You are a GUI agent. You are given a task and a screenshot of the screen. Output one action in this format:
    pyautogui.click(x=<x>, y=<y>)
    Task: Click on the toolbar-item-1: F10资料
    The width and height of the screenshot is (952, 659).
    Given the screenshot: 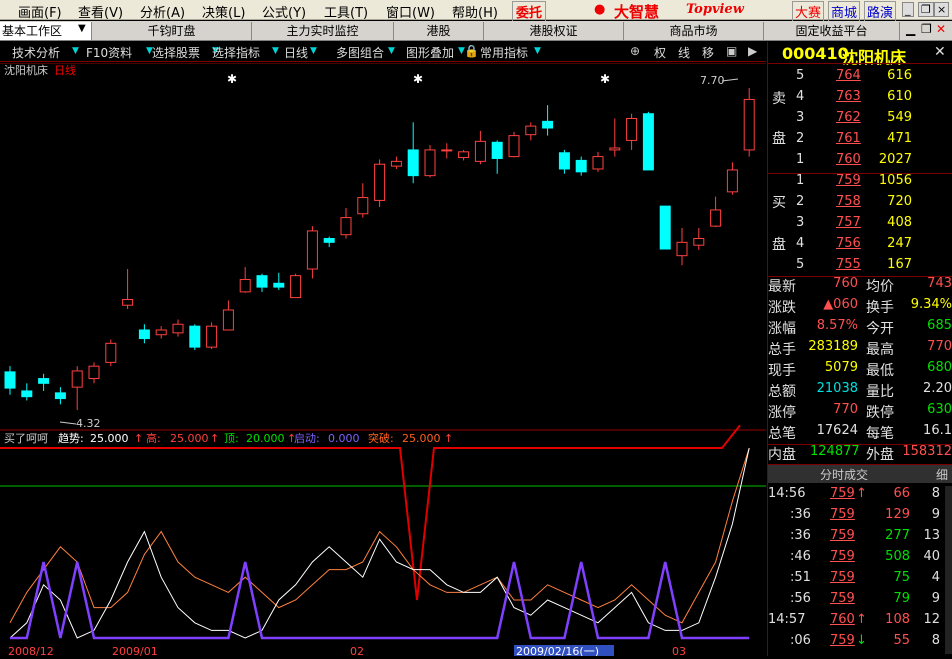 What is the action you would take?
    pyautogui.click(x=109, y=52)
    